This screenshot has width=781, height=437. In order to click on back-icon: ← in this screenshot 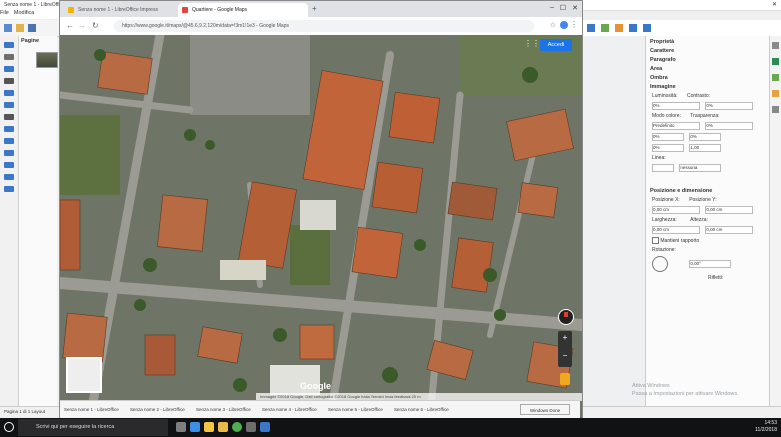, I will do `click(70, 25)`.